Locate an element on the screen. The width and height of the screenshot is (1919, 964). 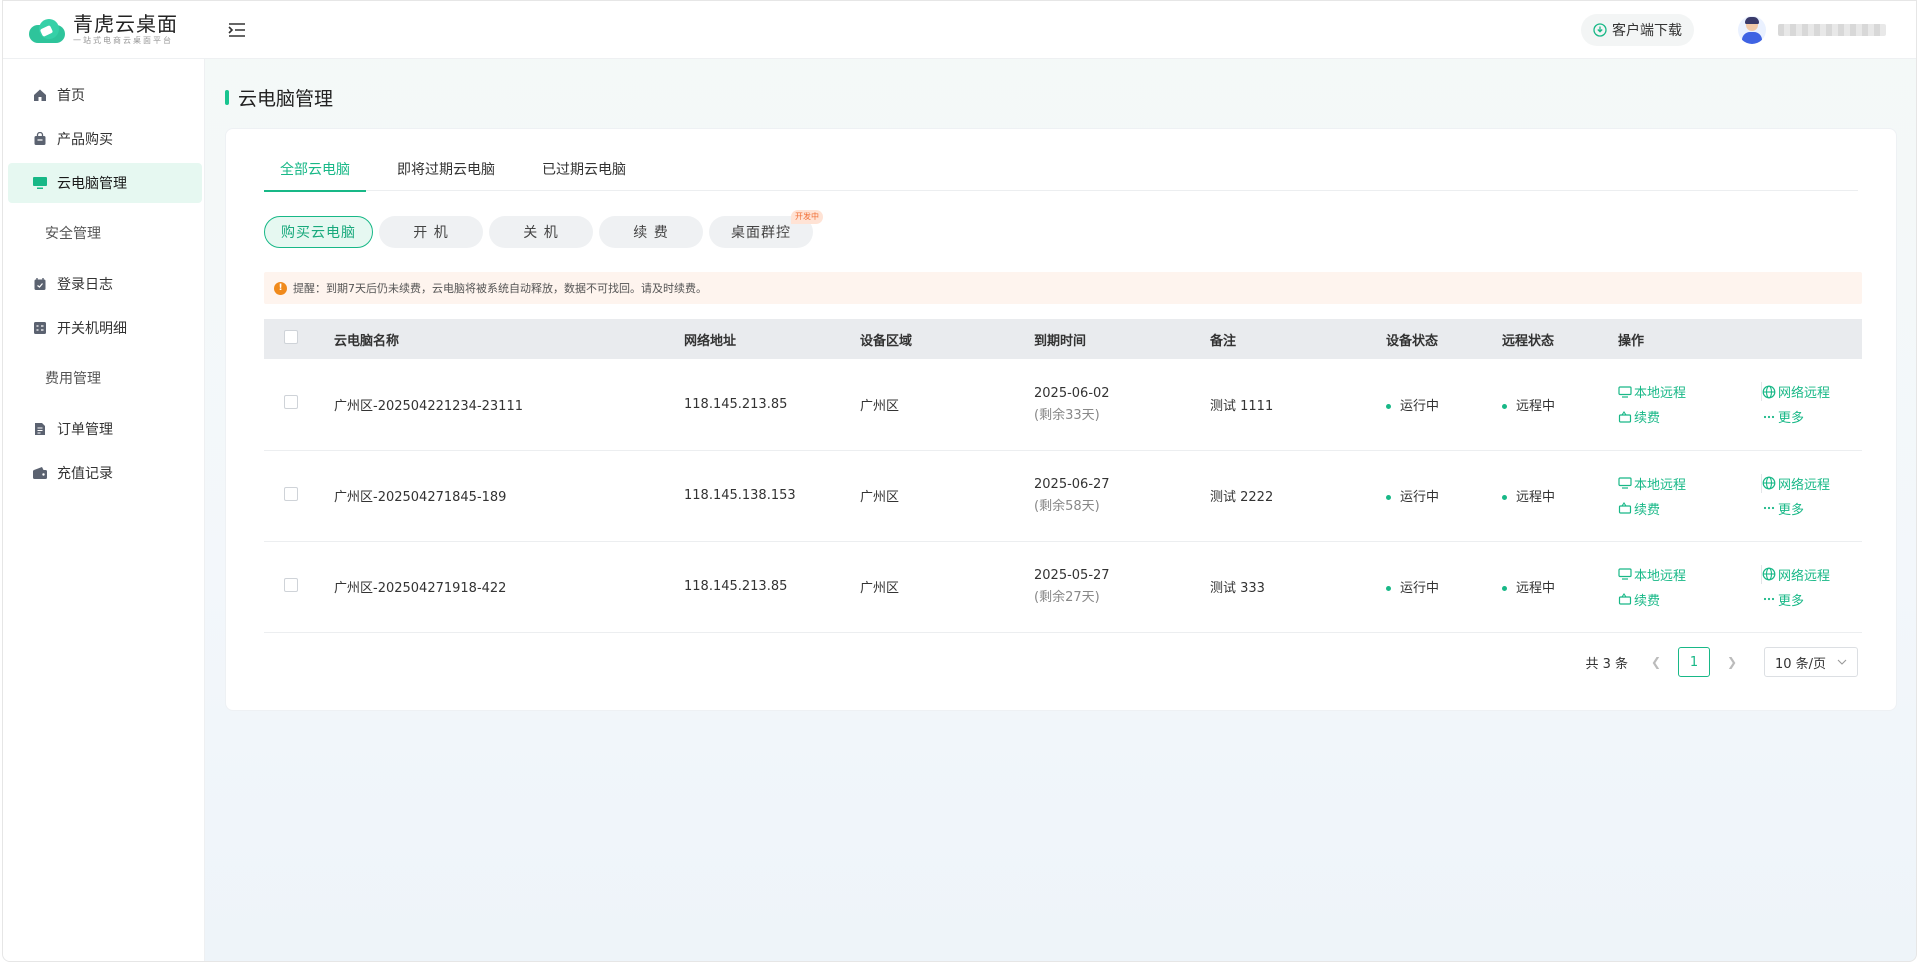
home-icon is located at coordinates (40, 95).